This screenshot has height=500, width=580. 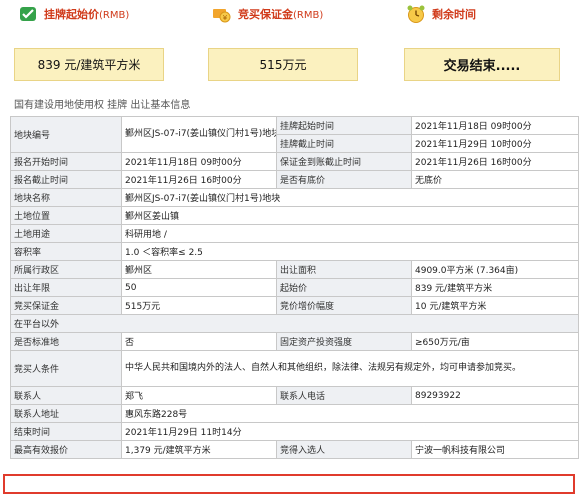 What do you see at coordinates (66, 215) in the screenshot?
I see `field-label: 土地位置` at bounding box center [66, 215].